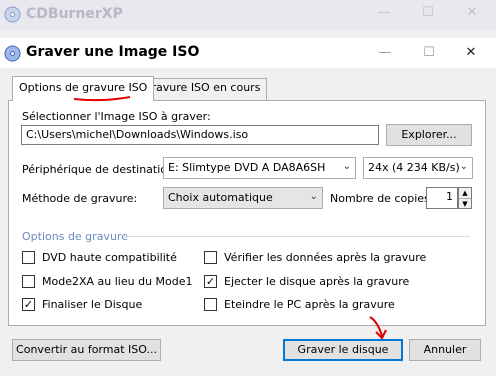 This screenshot has width=496, height=376. Describe the element at coordinates (247, 167) in the screenshot. I see `destination-value: E: Slimtype DVD A DA8A6SH` at that location.